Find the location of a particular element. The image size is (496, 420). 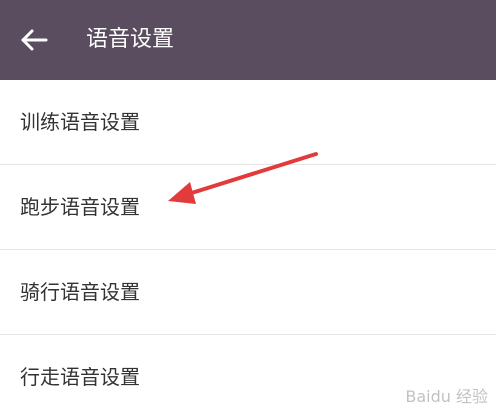

back-button is located at coordinates (34, 40).